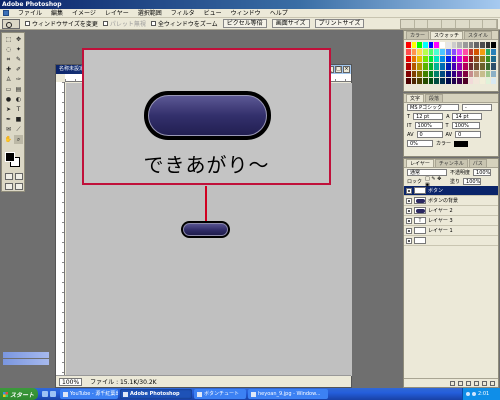 The height and width of the screenshot is (400, 500). I want to click on layer-row: T レイヤー 3, so click(451, 221).